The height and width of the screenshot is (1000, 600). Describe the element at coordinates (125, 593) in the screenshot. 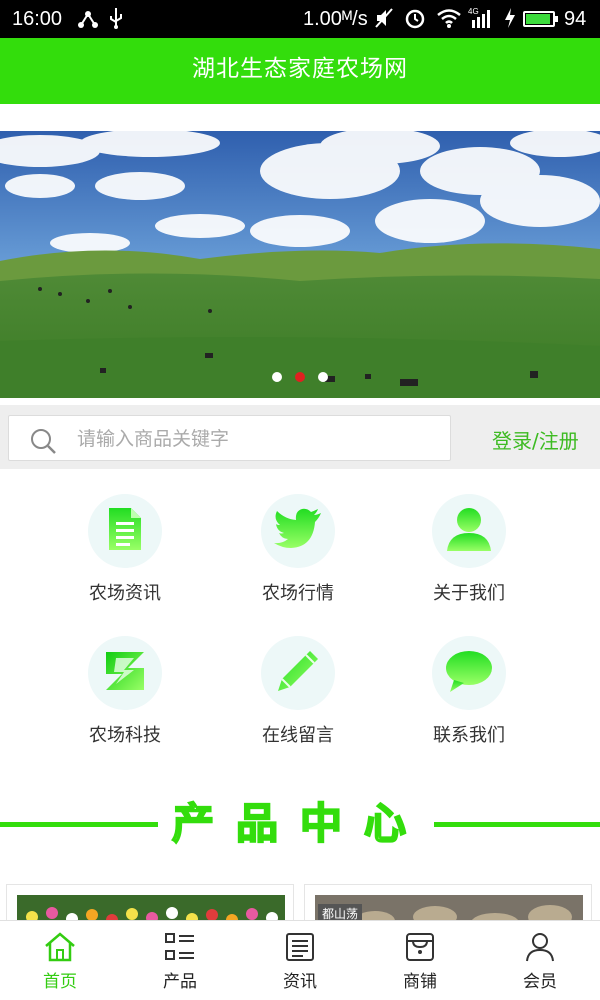

I see `menu-label: 农场资讯` at that location.